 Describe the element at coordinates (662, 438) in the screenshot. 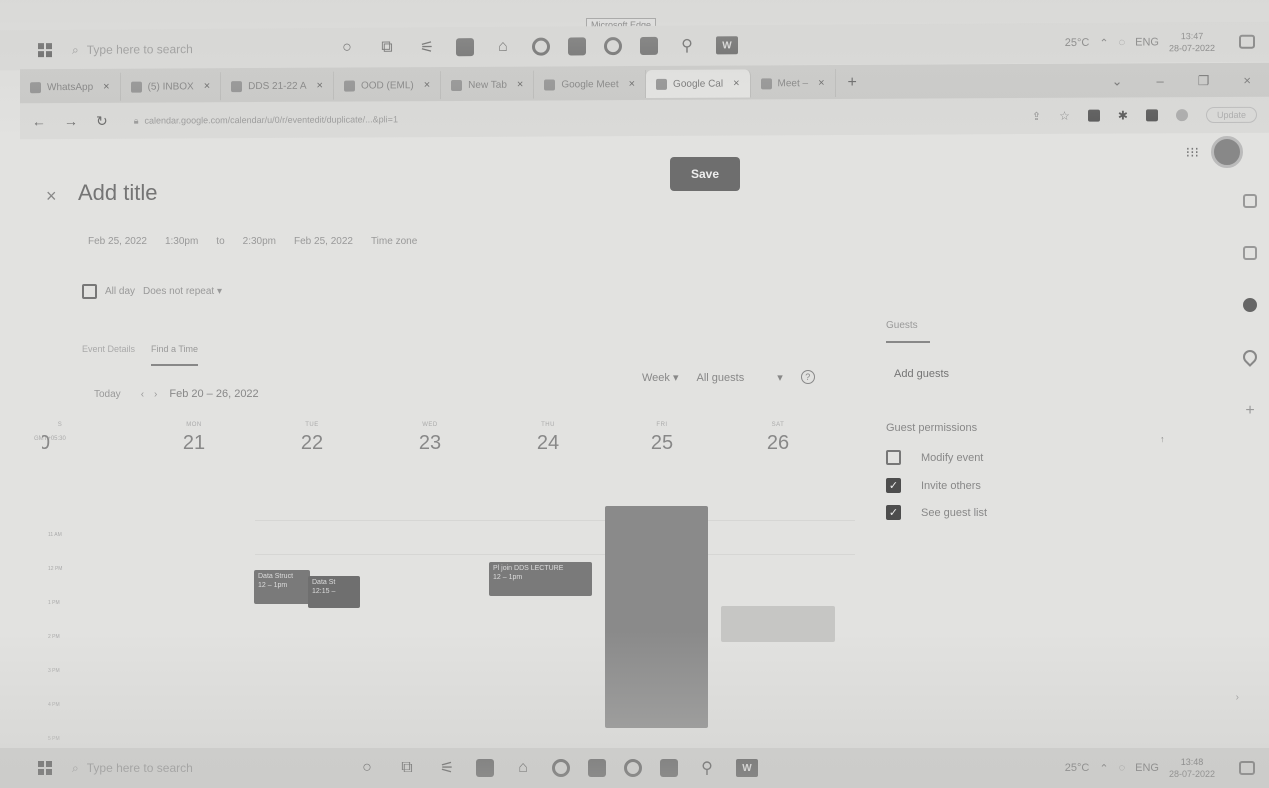

I see `day-header: FRI 25` at that location.